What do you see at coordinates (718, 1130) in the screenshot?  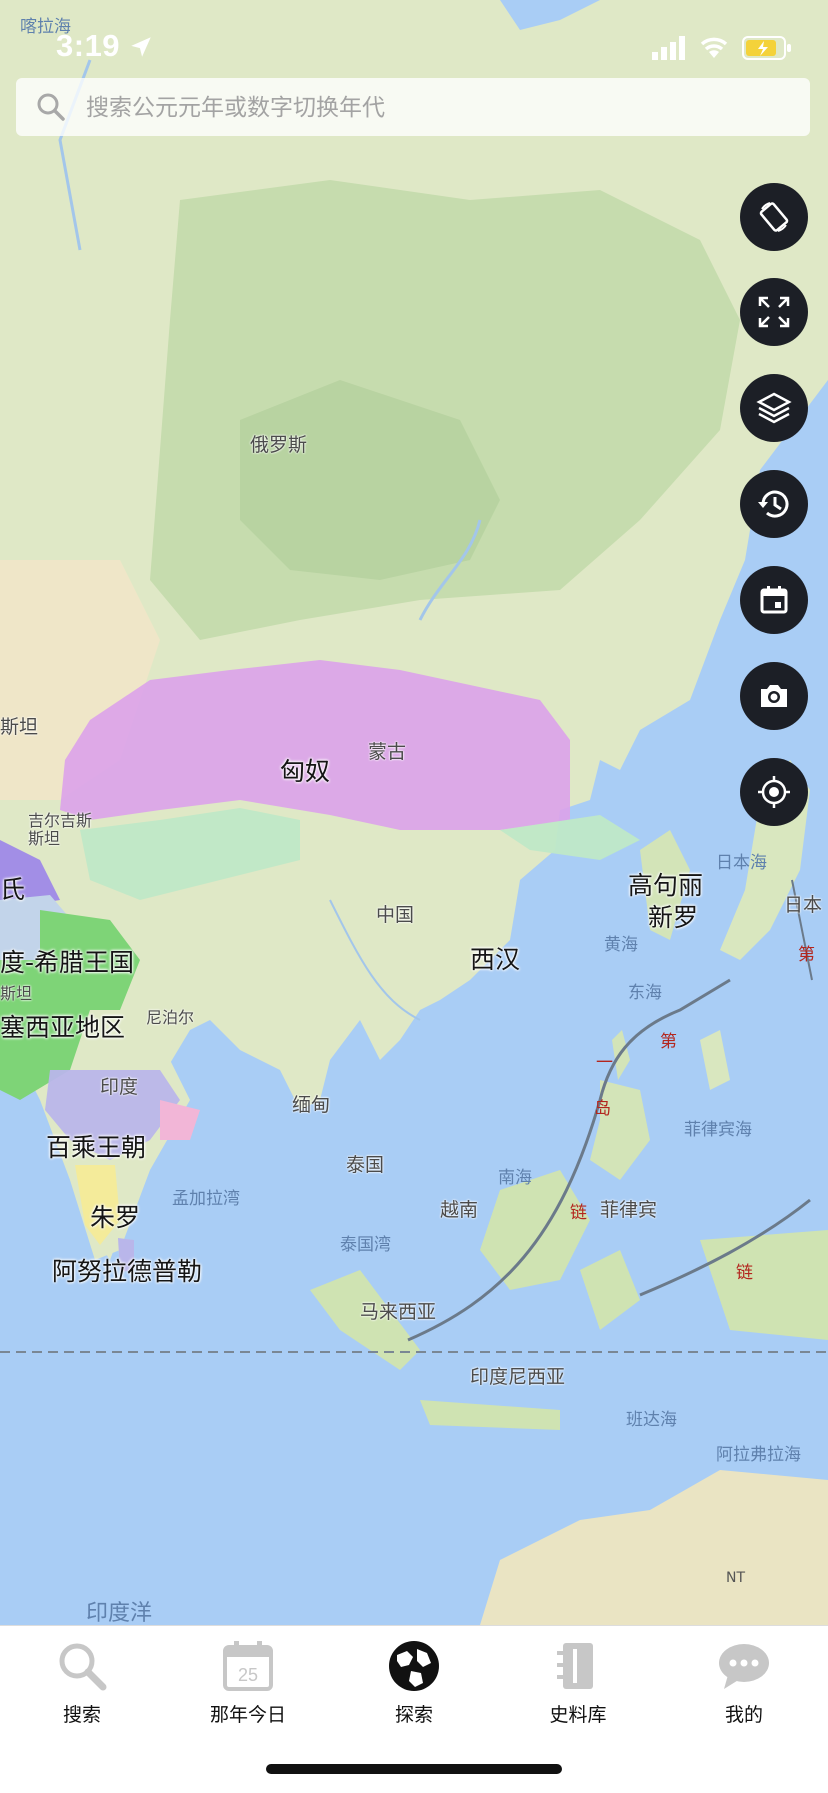 I see `sea-label-philippine: 菲律宾海` at bounding box center [718, 1130].